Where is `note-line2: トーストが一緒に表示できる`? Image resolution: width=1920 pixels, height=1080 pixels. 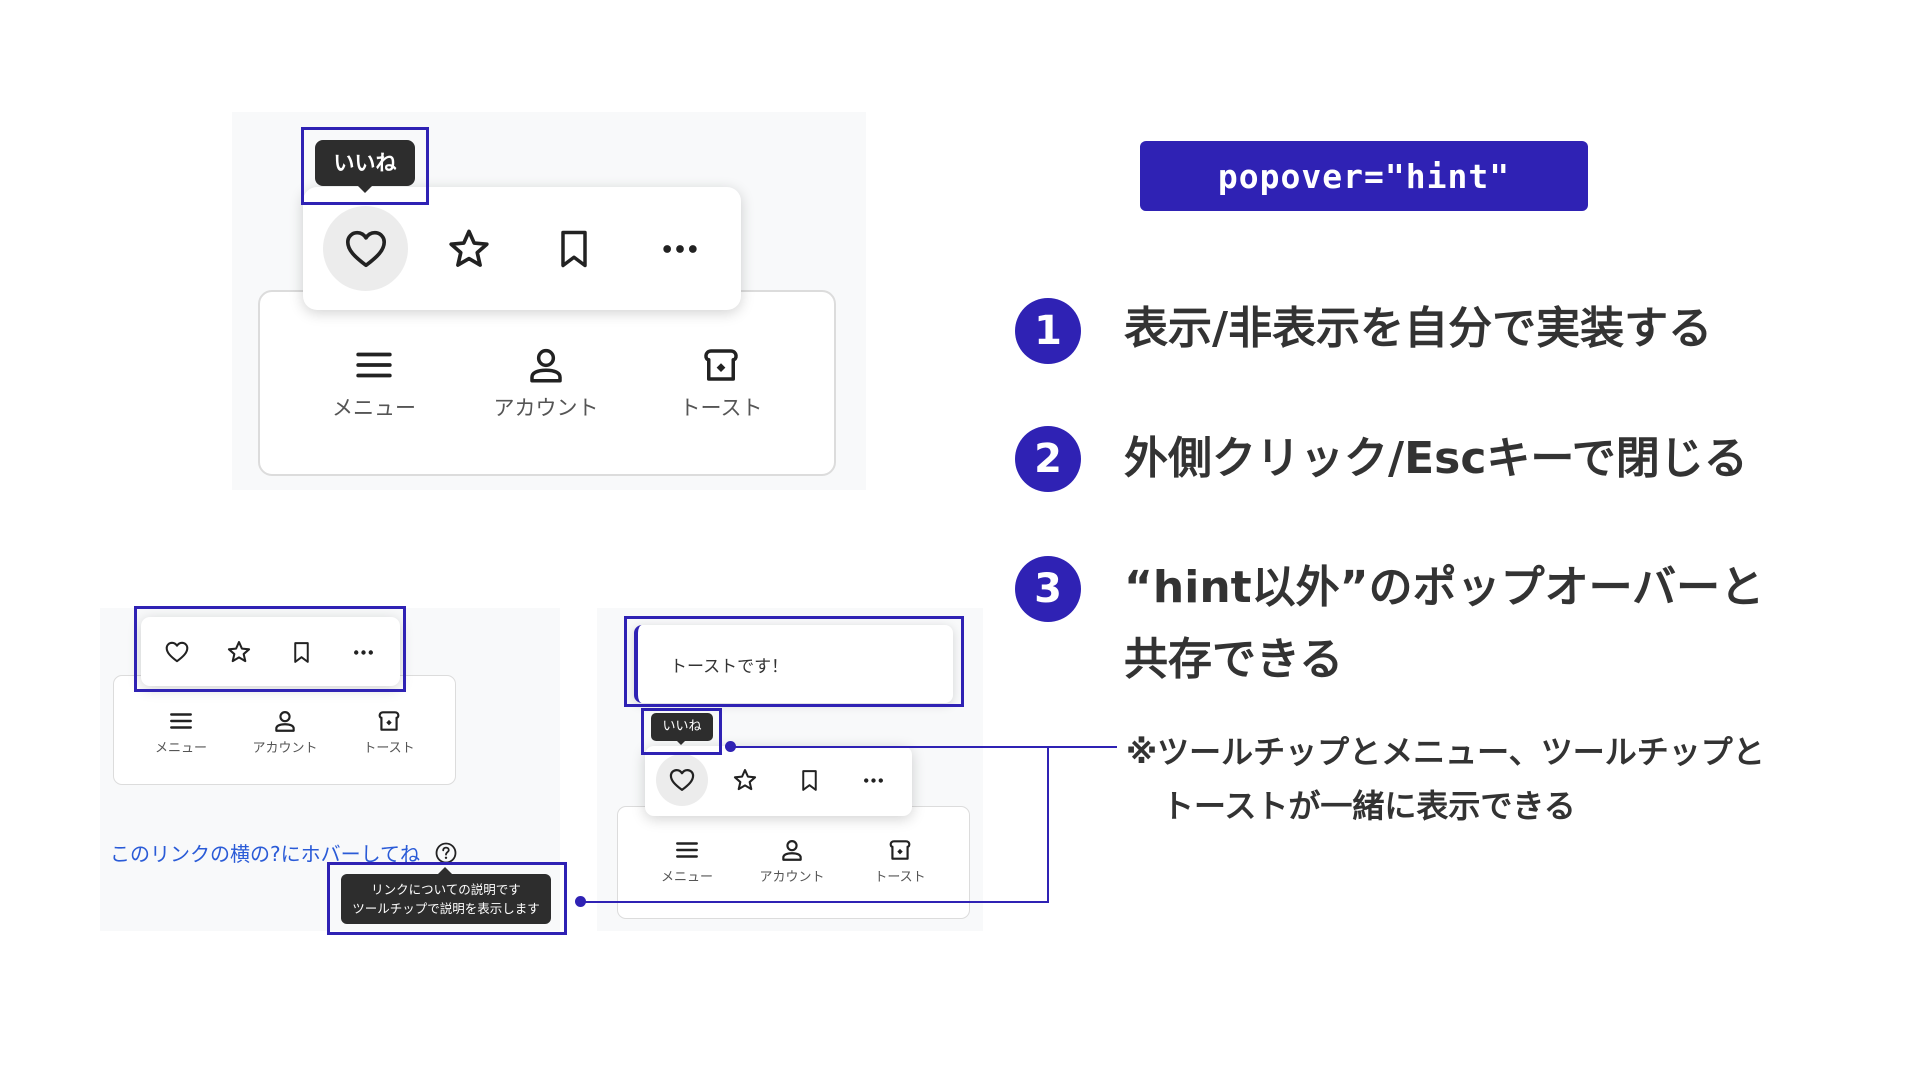 note-line2: トーストが一緒に表示できる is located at coordinates (1369, 806).